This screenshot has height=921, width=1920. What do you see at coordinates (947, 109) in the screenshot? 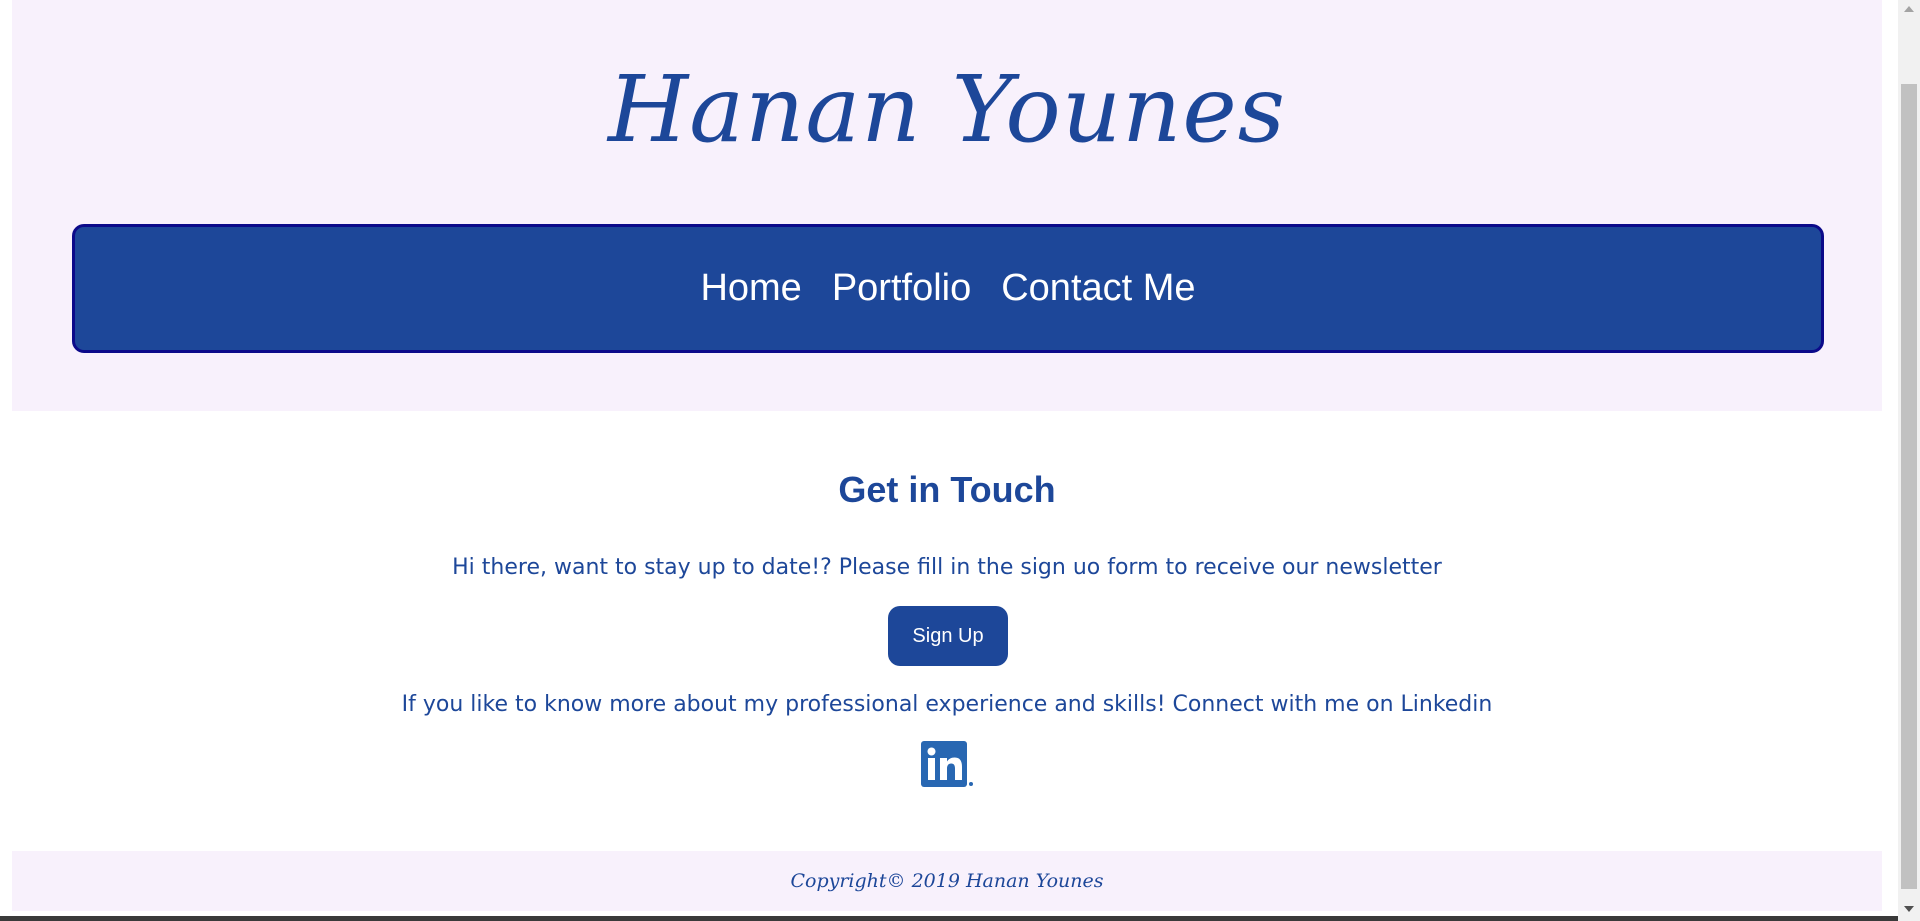
I see `site-title: Hanan Younes` at bounding box center [947, 109].